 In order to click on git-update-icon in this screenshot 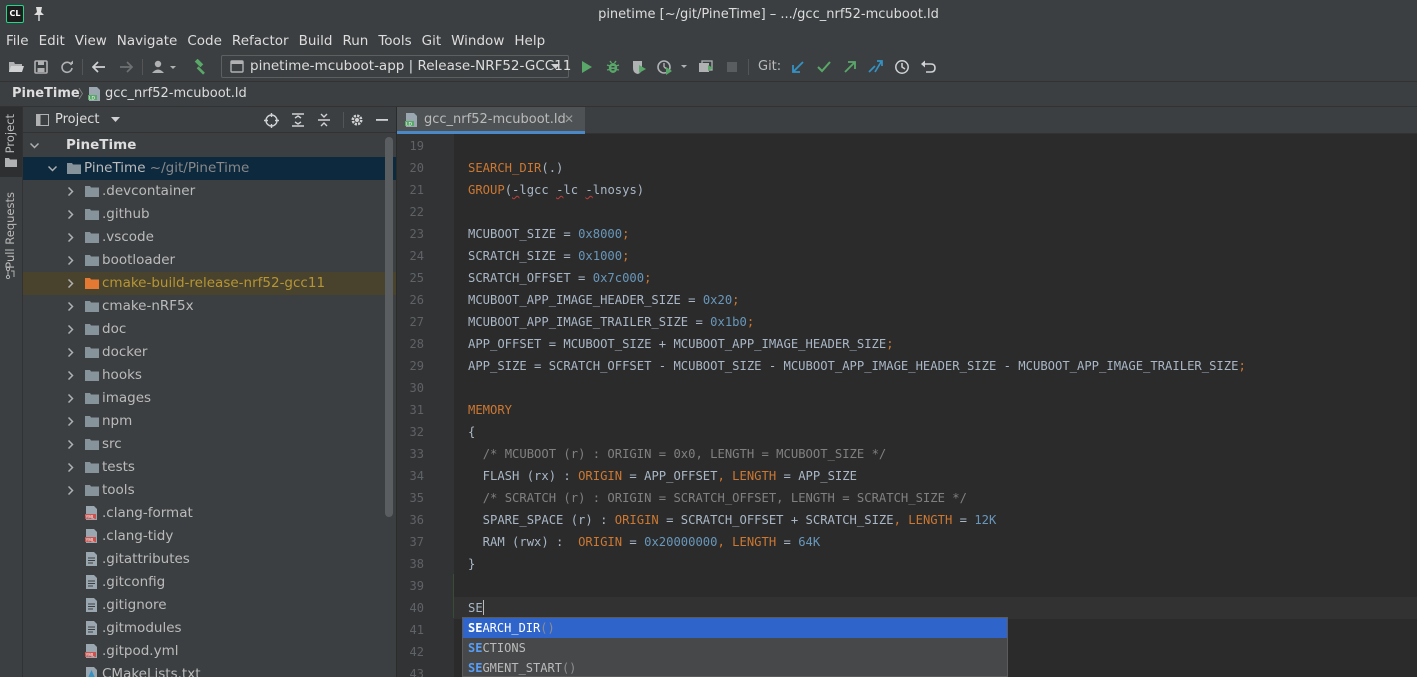, I will do `click(798, 67)`.